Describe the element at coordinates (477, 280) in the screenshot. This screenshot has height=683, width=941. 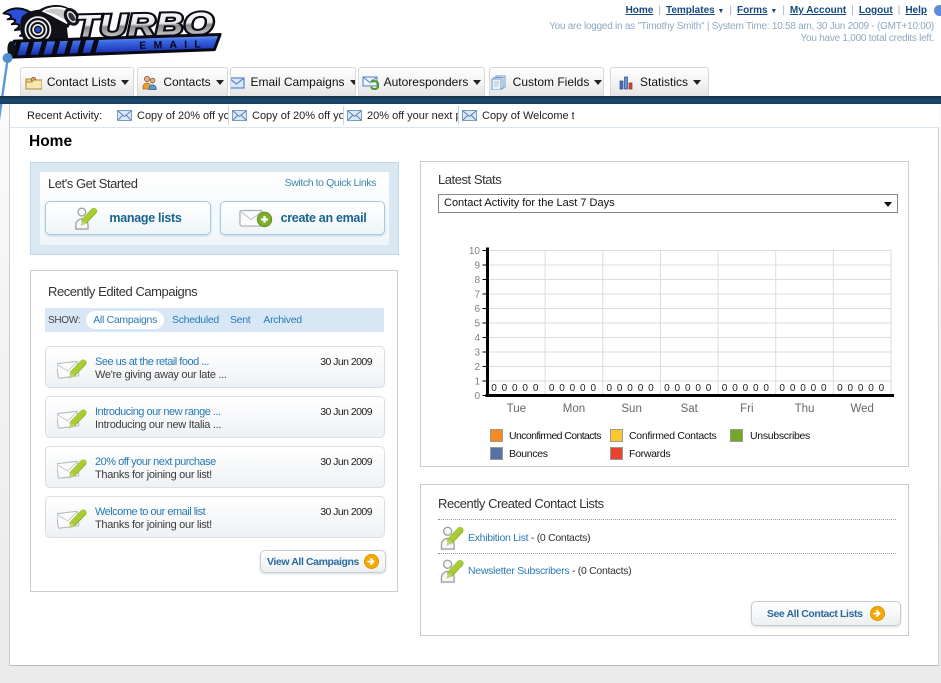
I see `svg-text: 8` at that location.